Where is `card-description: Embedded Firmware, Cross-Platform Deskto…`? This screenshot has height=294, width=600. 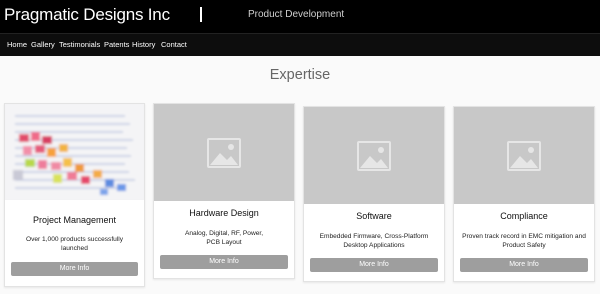
card-description: Embedded Firmware, Cross-Platform Deskto… is located at coordinates (374, 241).